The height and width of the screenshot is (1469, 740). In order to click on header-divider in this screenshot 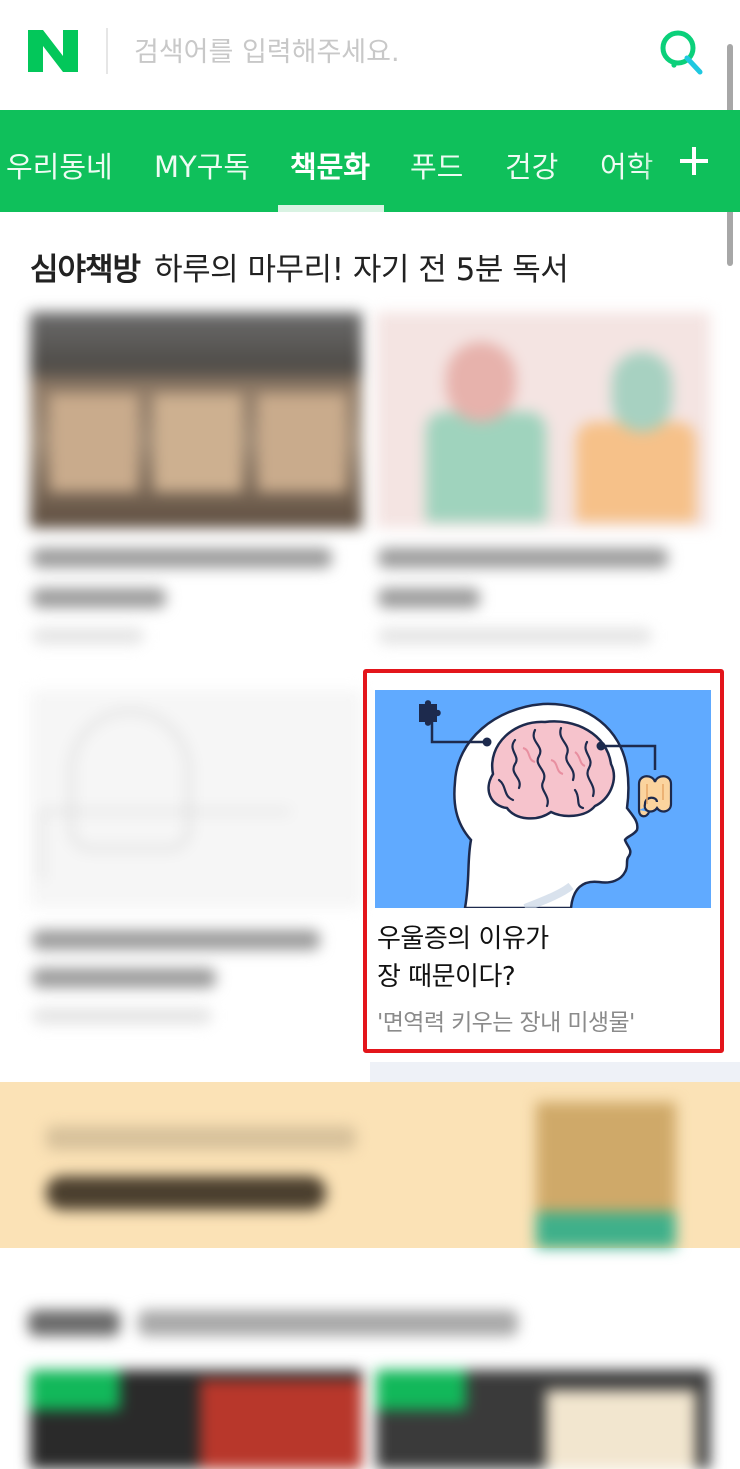, I will do `click(107, 51)`.